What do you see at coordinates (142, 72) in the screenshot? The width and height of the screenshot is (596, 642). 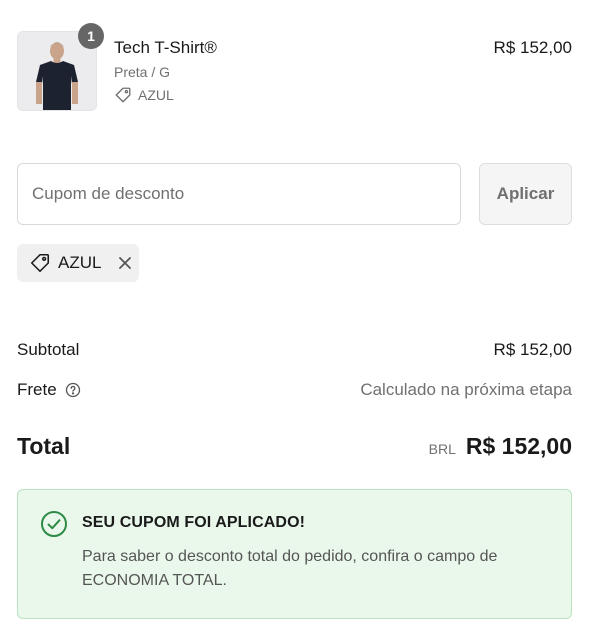 I see `product-variant: Preta / G` at bounding box center [142, 72].